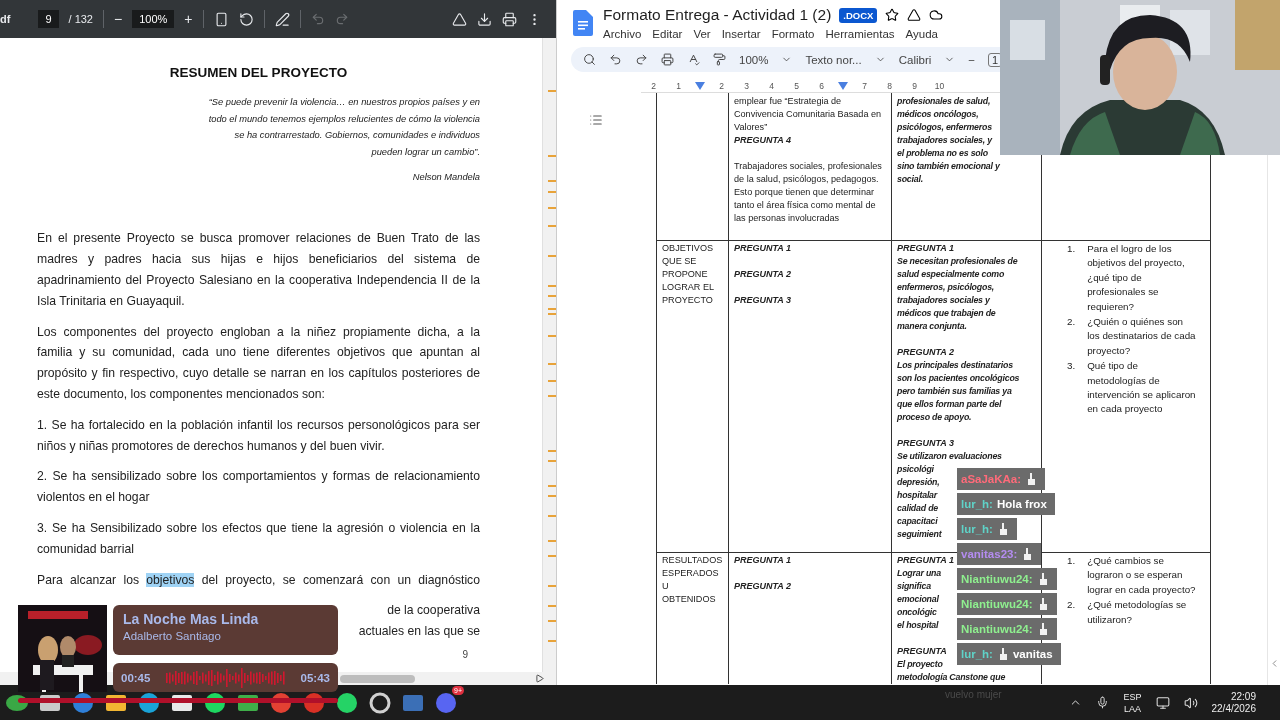 This screenshot has height=720, width=1280. Describe the element at coordinates (693, 580) in the screenshot. I see `cell-text: RESULTADOS ESPERADOS U OBTENIDOS` at that location.